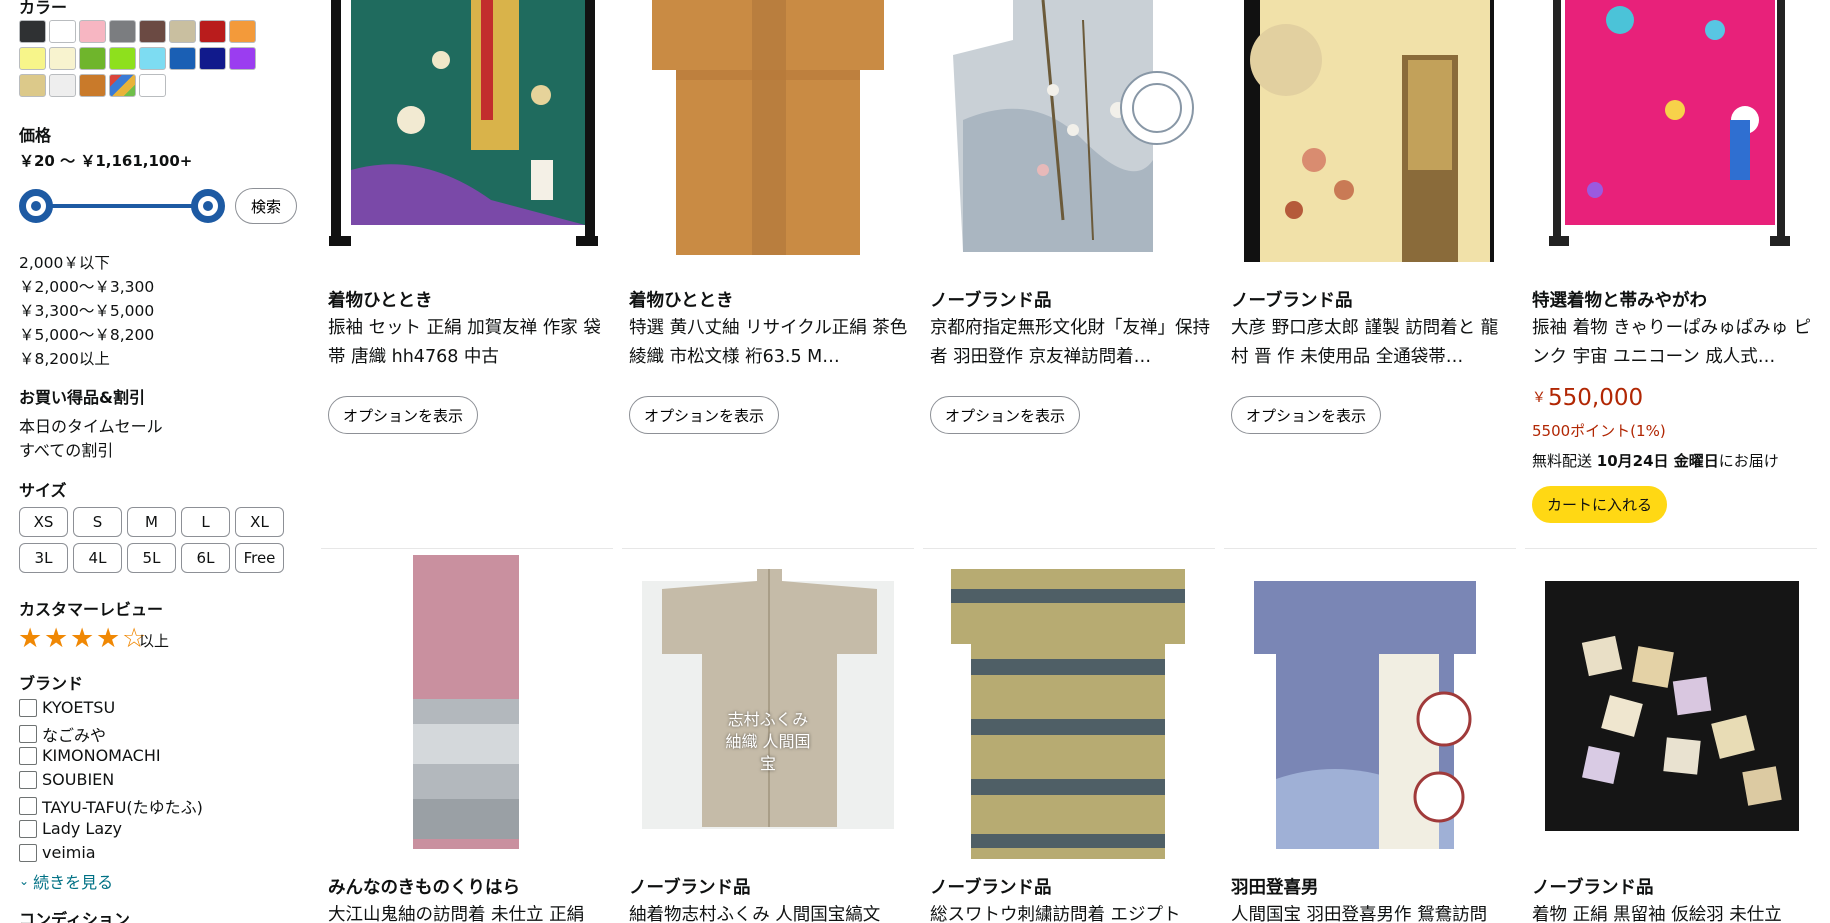 The image size is (1830, 923). Describe the element at coordinates (97, 558) in the screenshot. I see `size-option-4l: 4L` at that location.